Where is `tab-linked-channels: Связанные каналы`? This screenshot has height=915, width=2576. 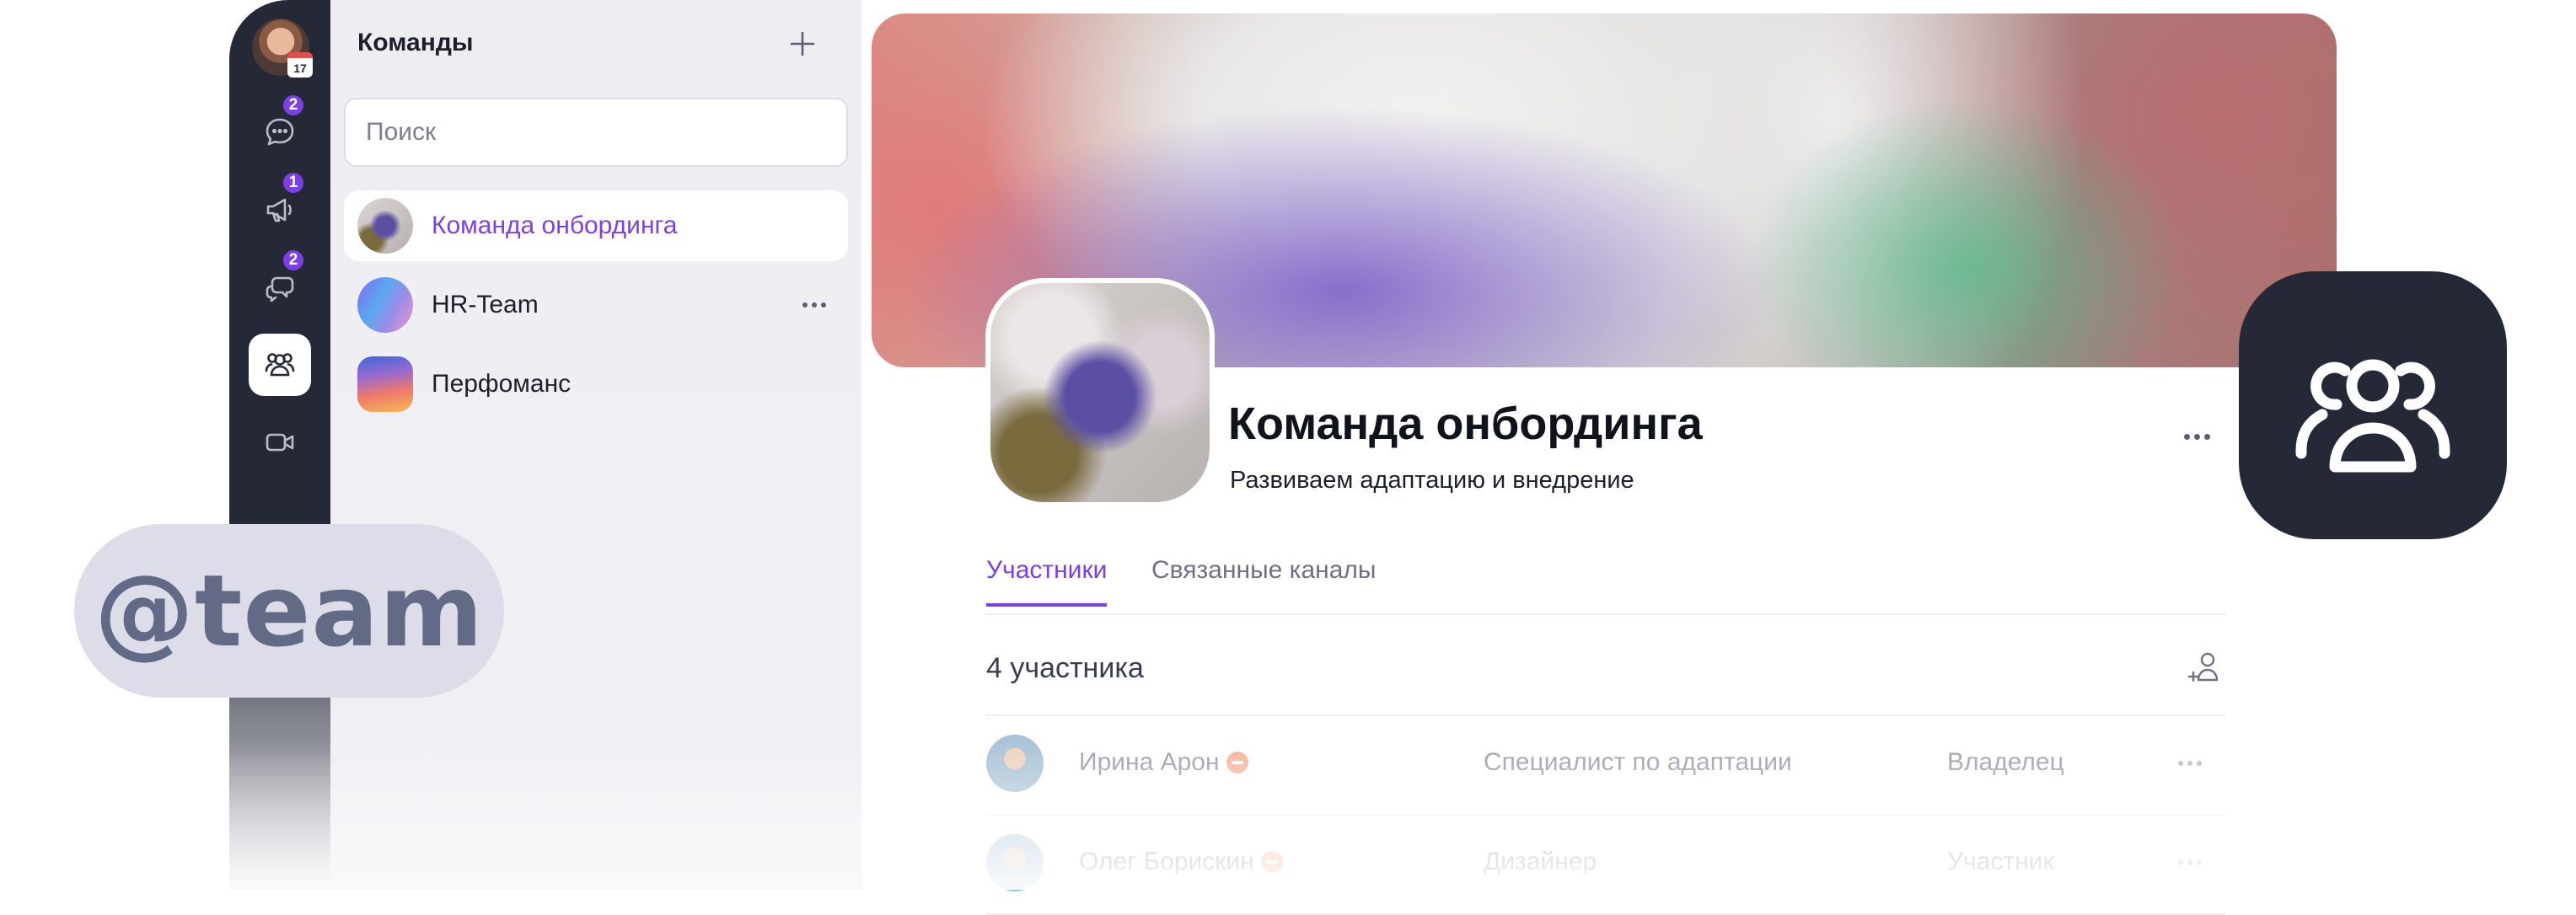 tab-linked-channels: Связанные каналы is located at coordinates (1263, 579).